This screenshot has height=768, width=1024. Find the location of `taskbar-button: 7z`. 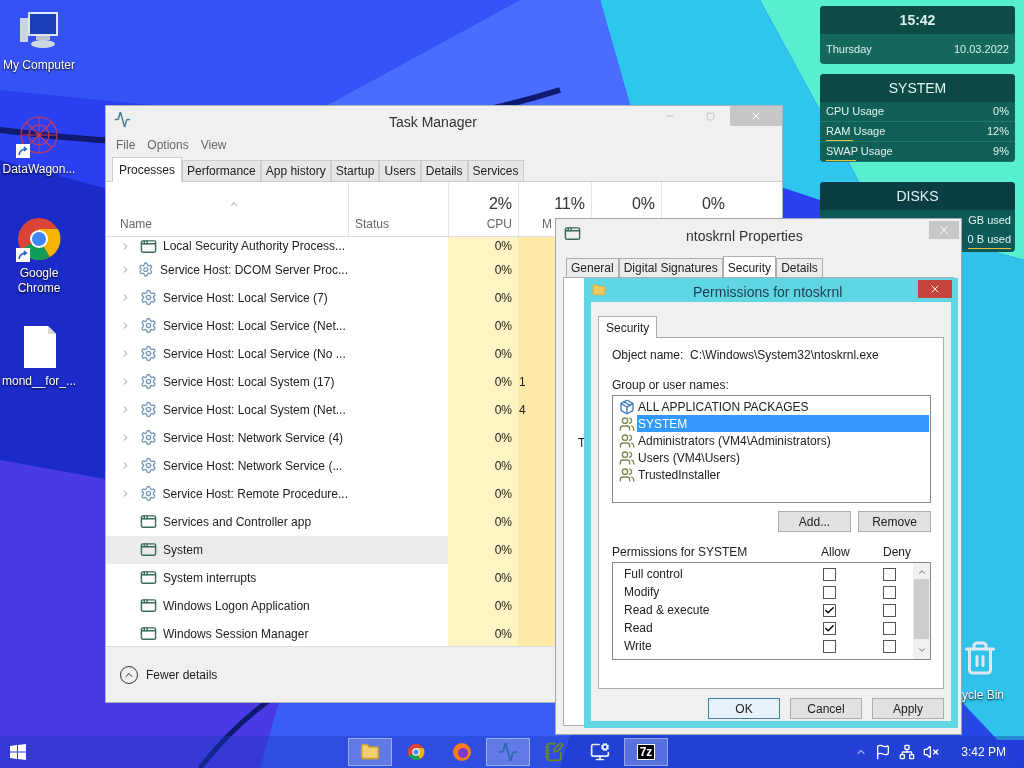

taskbar-button: 7z is located at coordinates (646, 752).